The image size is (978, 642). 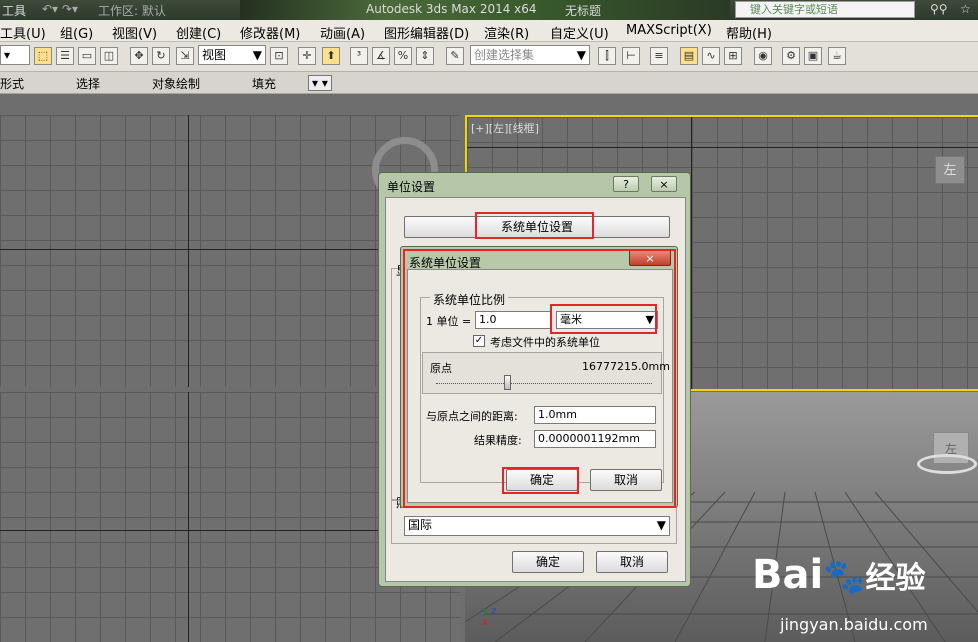 I want to click on menu-help: 帮助(H), so click(x=749, y=32).